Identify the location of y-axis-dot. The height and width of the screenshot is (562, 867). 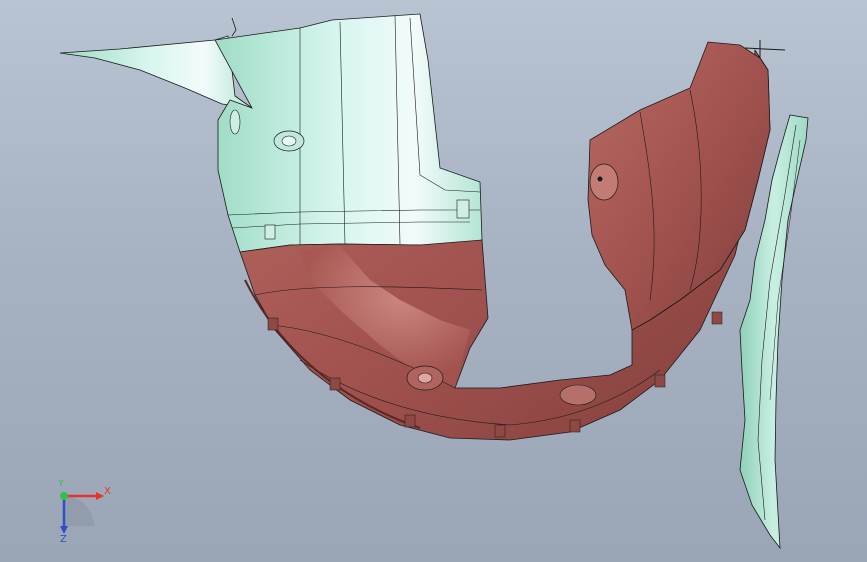
(64, 496).